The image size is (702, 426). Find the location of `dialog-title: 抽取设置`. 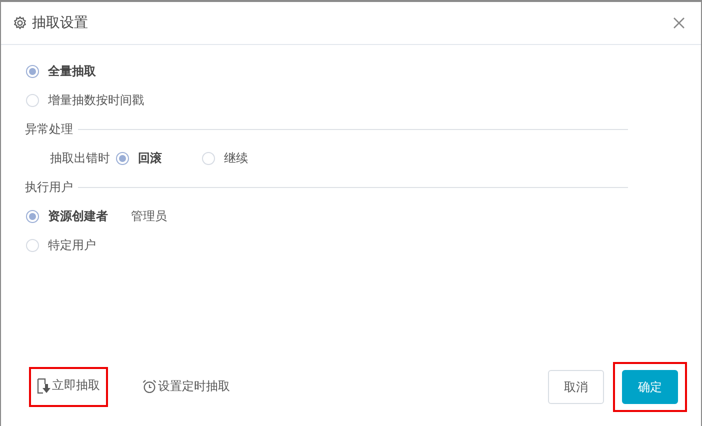

dialog-title: 抽取设置 is located at coordinates (60, 23).